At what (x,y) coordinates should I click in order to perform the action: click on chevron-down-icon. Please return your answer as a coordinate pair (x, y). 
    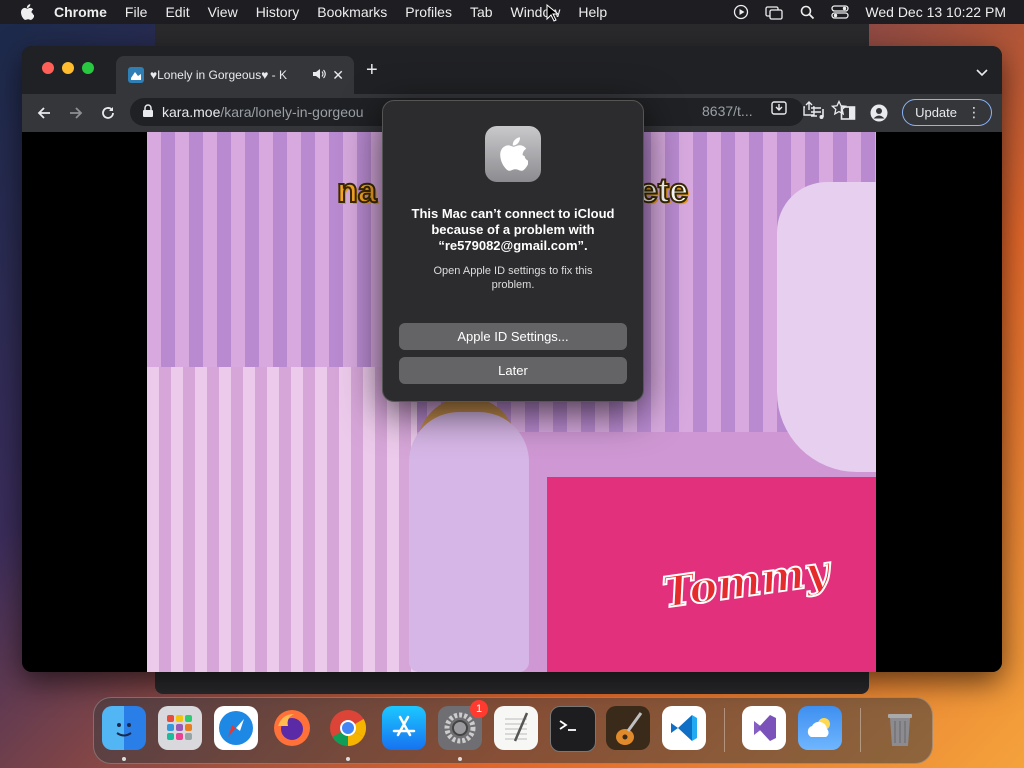
    Looking at the image, I should click on (982, 73).